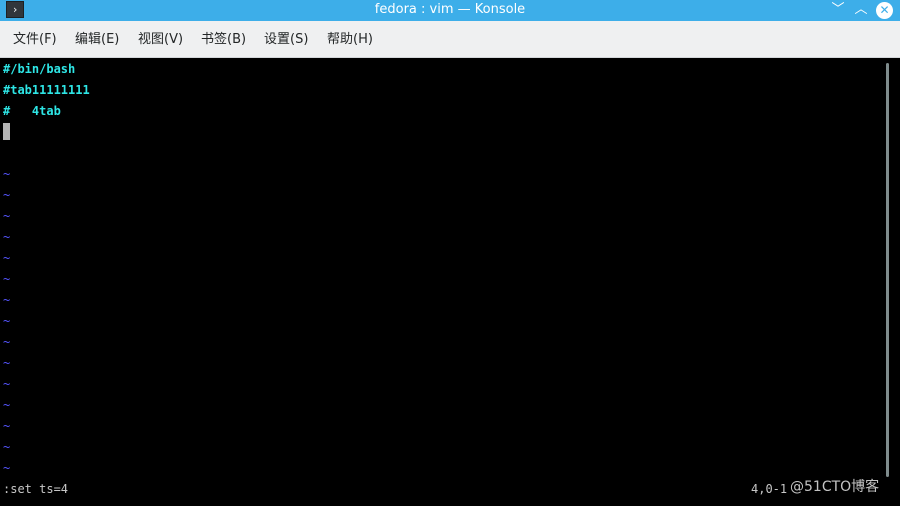 The width and height of the screenshot is (900, 506). I want to click on vim-command-line: :set ts=4, so click(36, 489).